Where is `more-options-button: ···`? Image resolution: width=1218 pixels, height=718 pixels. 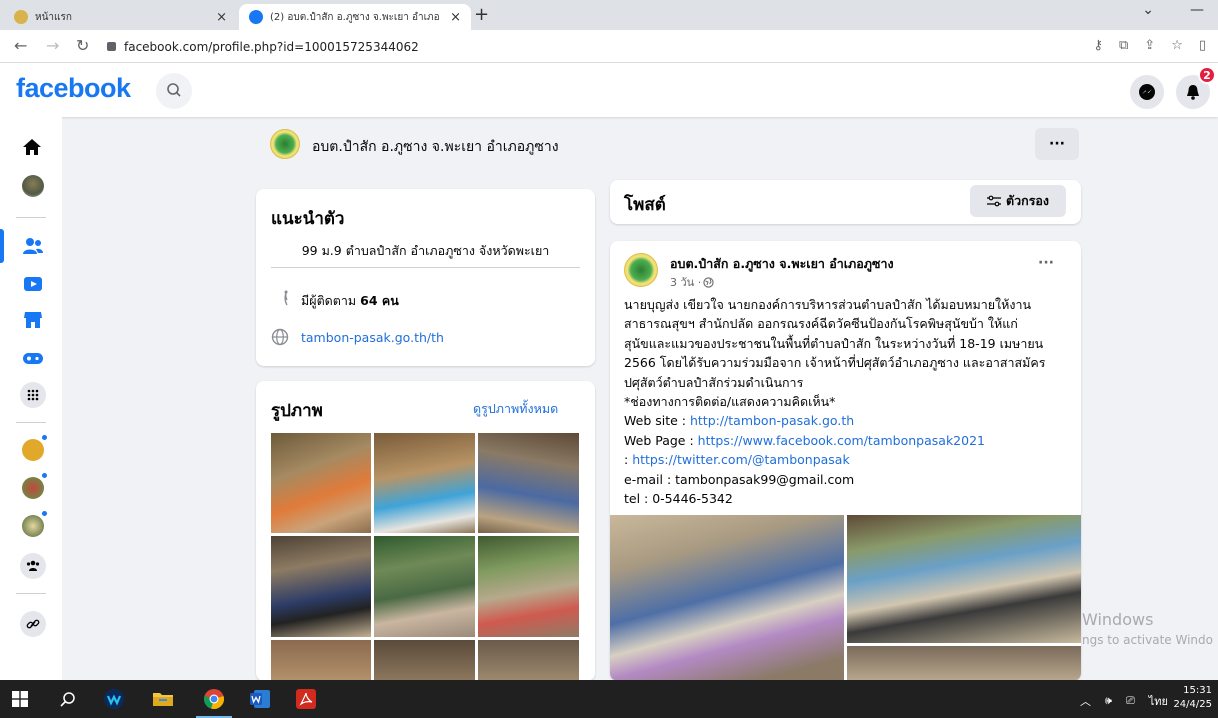 more-options-button: ··· is located at coordinates (1057, 144).